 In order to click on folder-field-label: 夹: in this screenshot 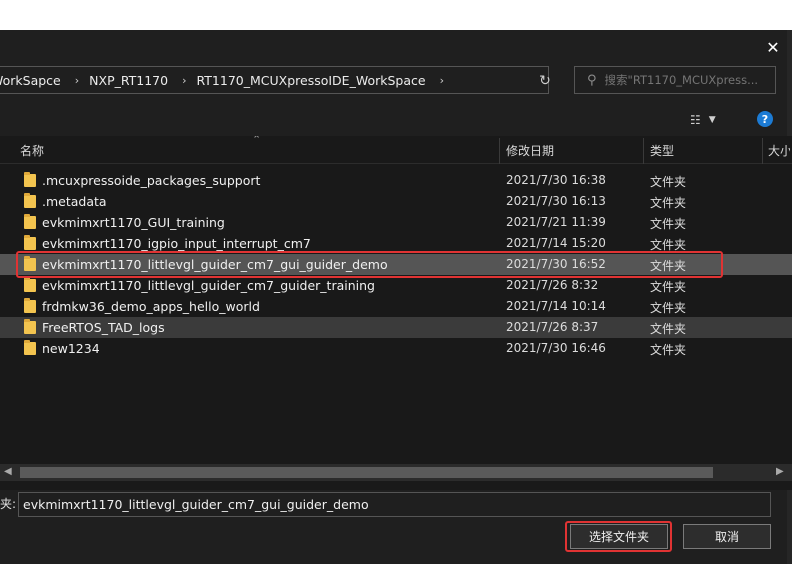, I will do `click(8, 504)`.